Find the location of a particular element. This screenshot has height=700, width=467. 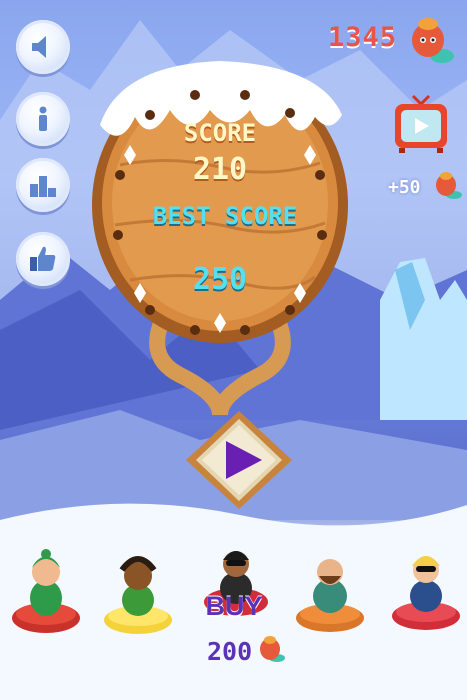

coin-counter: 1345 is located at coordinates (362, 37).